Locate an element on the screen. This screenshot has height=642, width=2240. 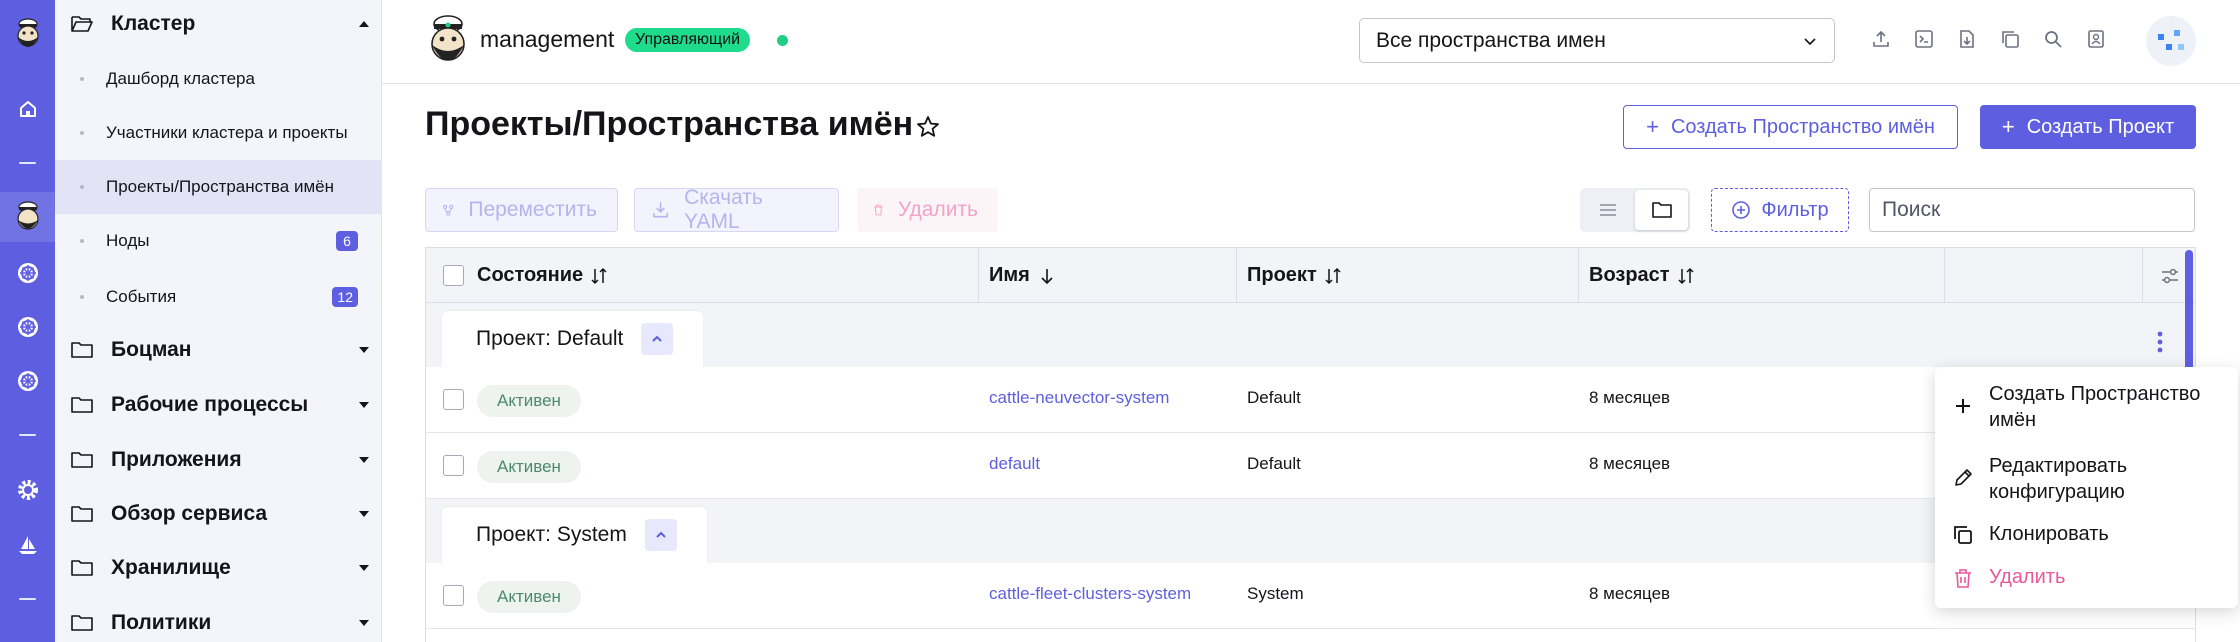
menu-item-clone: Клонировать is located at coordinates (2086, 534).